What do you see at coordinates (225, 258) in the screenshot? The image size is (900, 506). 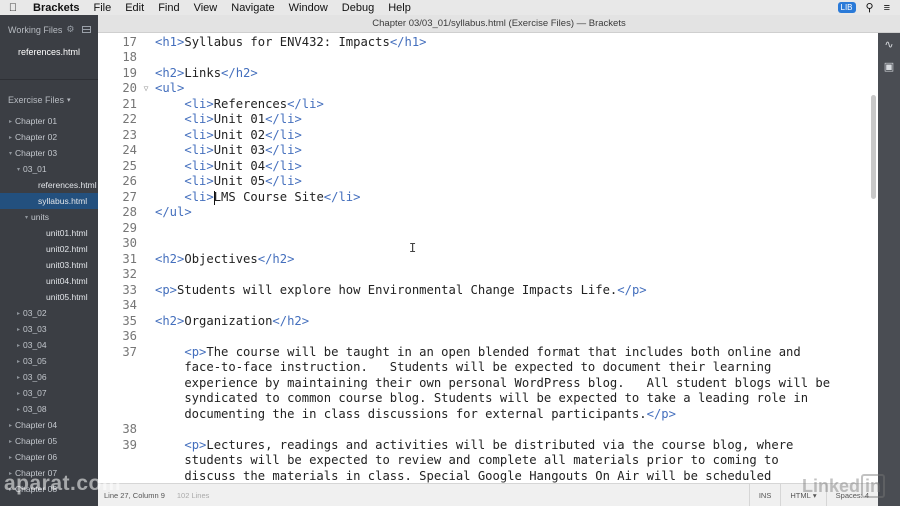 I see `code-text: <h2>Objectives</h2>` at bounding box center [225, 258].